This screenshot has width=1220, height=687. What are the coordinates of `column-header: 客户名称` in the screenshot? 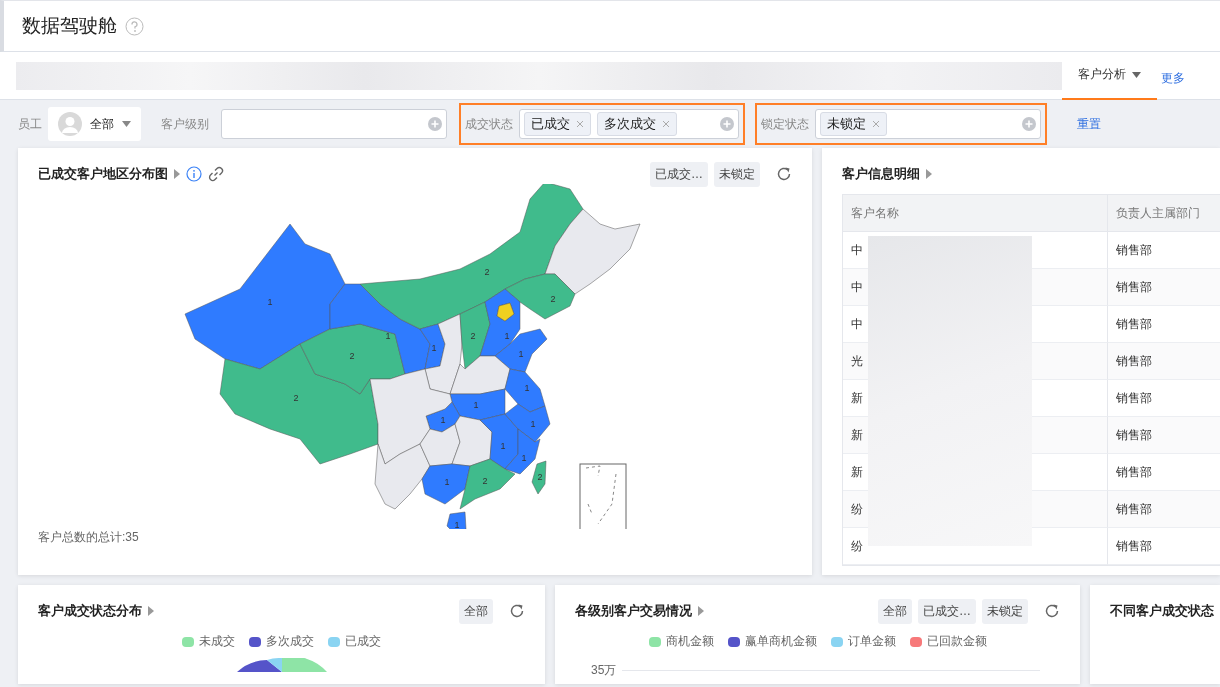 It's located at (975, 213).